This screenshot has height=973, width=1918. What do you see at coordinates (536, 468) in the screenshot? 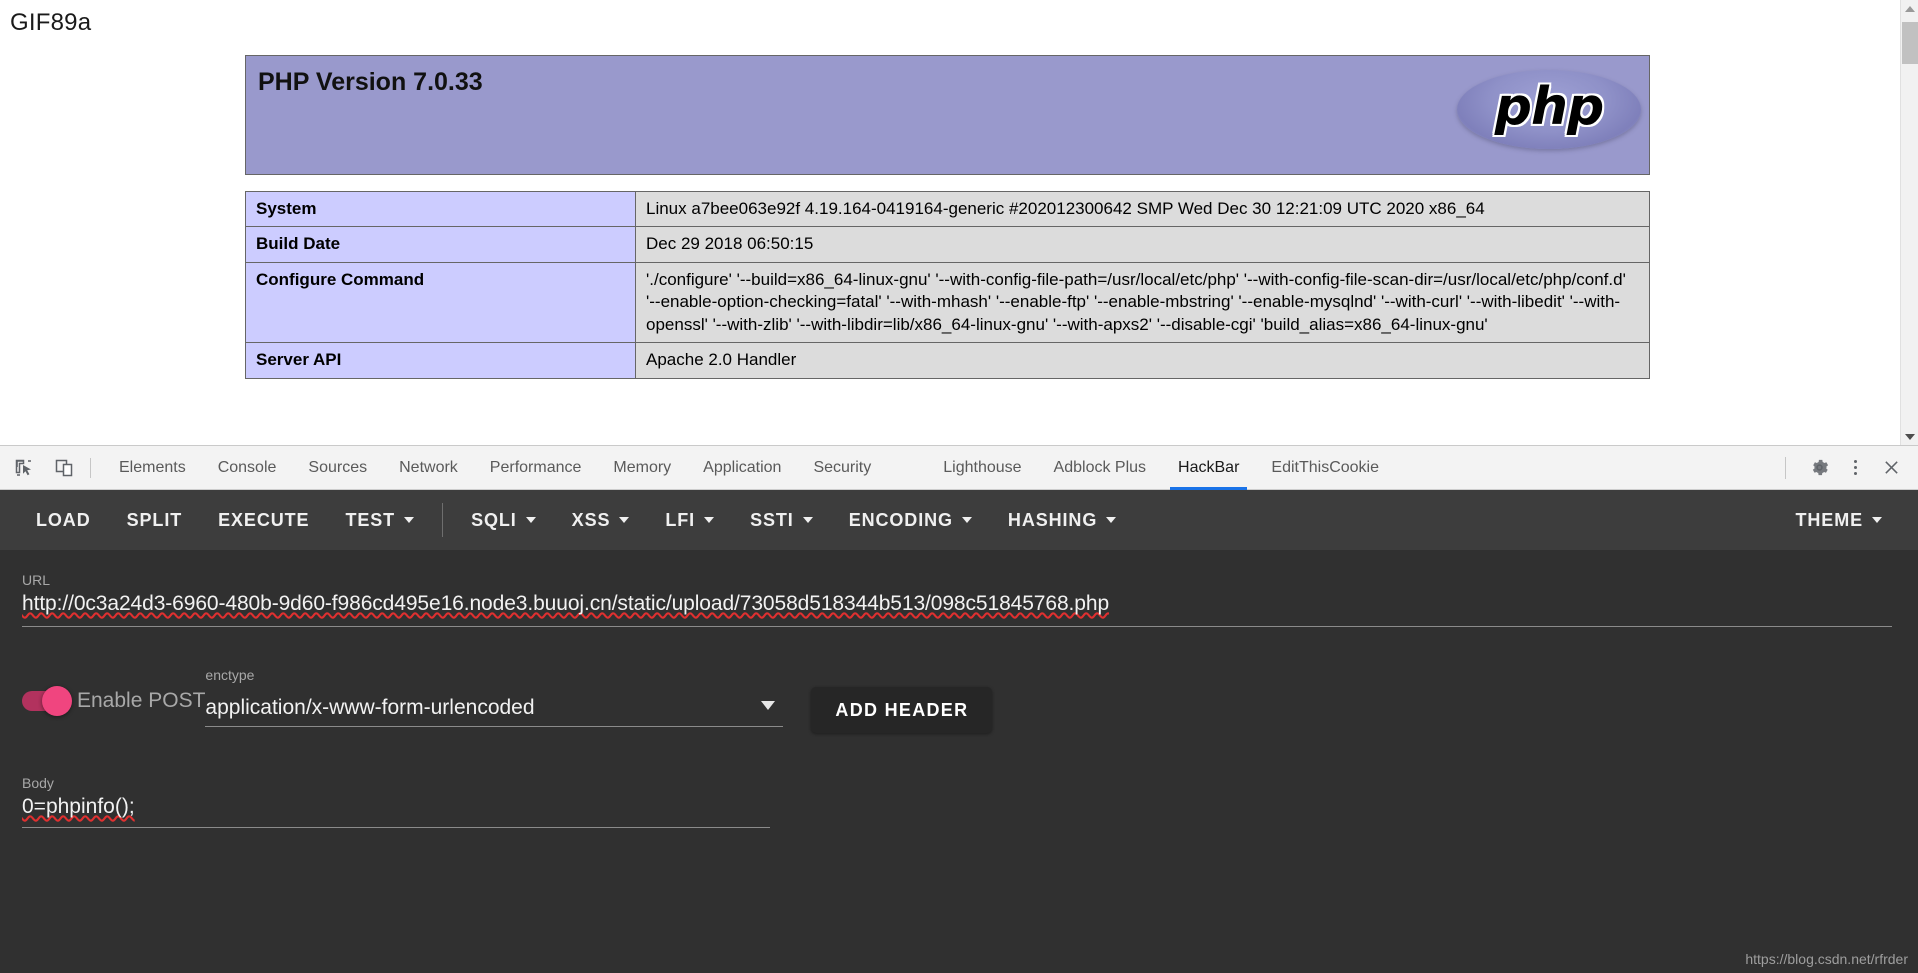
I see `tab-performance: Performance` at bounding box center [536, 468].